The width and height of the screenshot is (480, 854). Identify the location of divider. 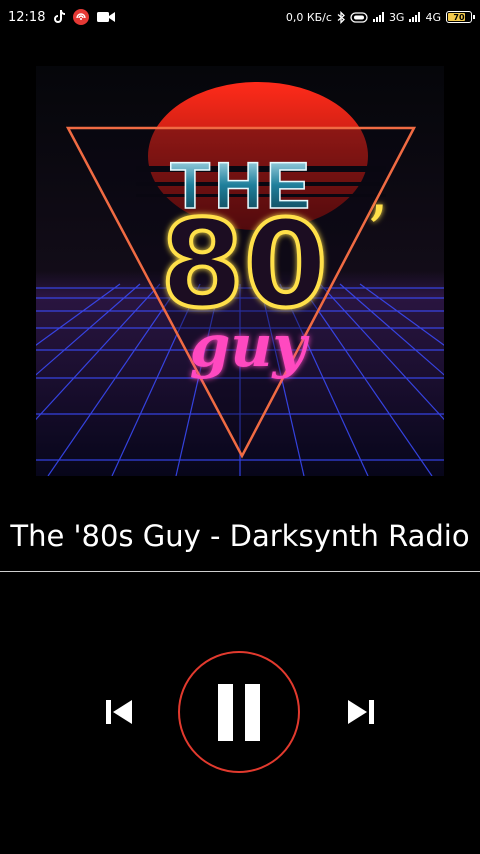
(240, 571).